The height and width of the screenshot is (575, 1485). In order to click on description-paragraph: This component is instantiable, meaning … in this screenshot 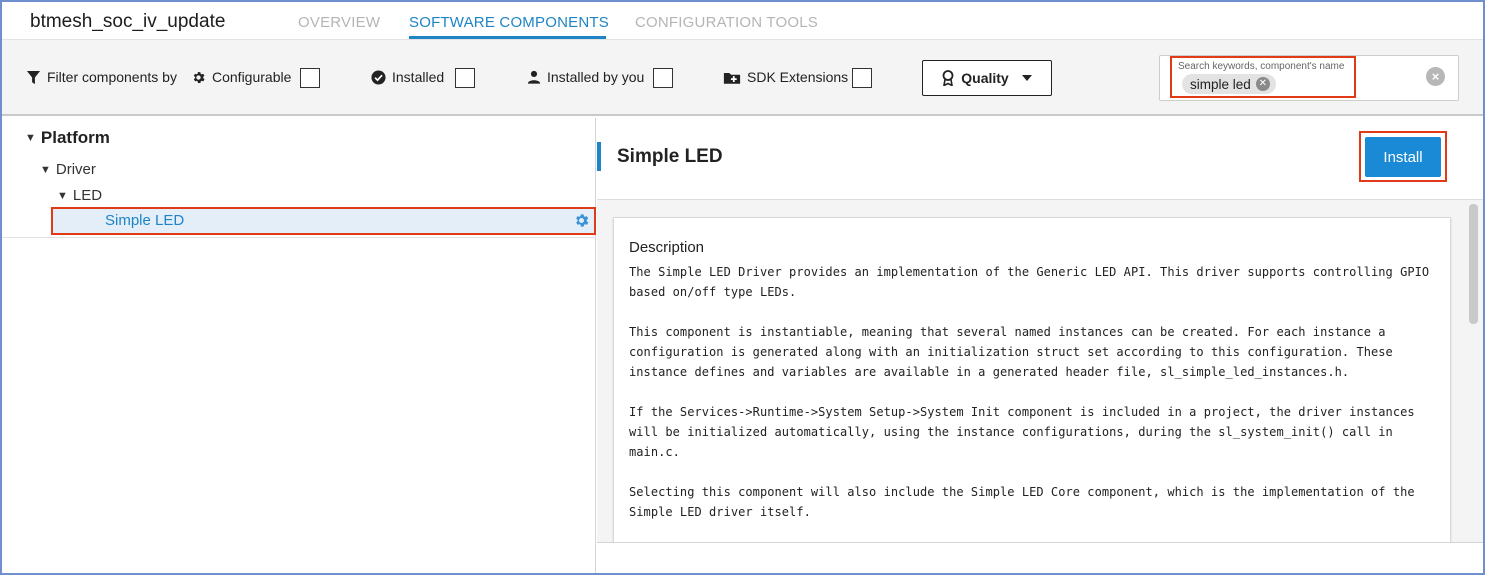, I will do `click(1011, 352)`.